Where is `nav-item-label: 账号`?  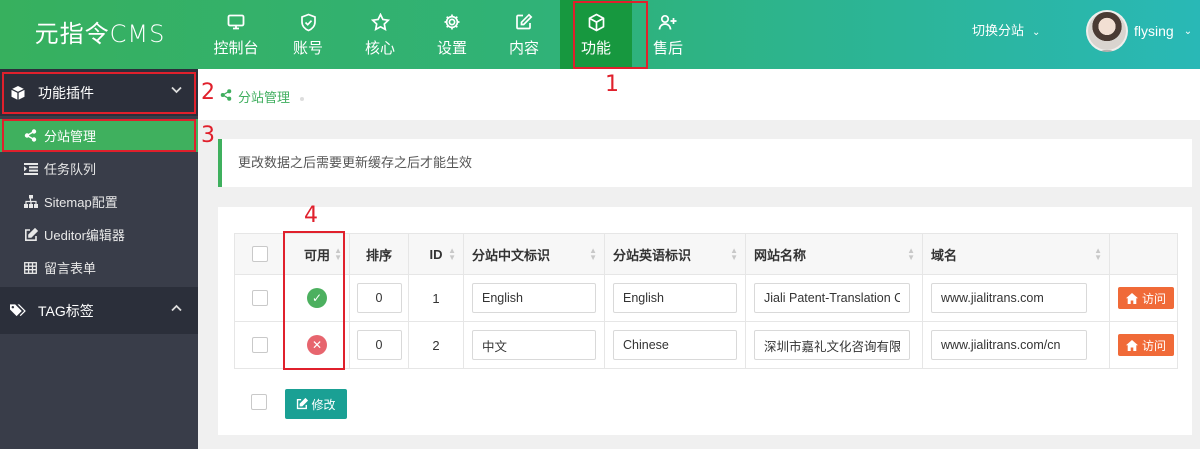 nav-item-label: 账号 is located at coordinates (307, 48).